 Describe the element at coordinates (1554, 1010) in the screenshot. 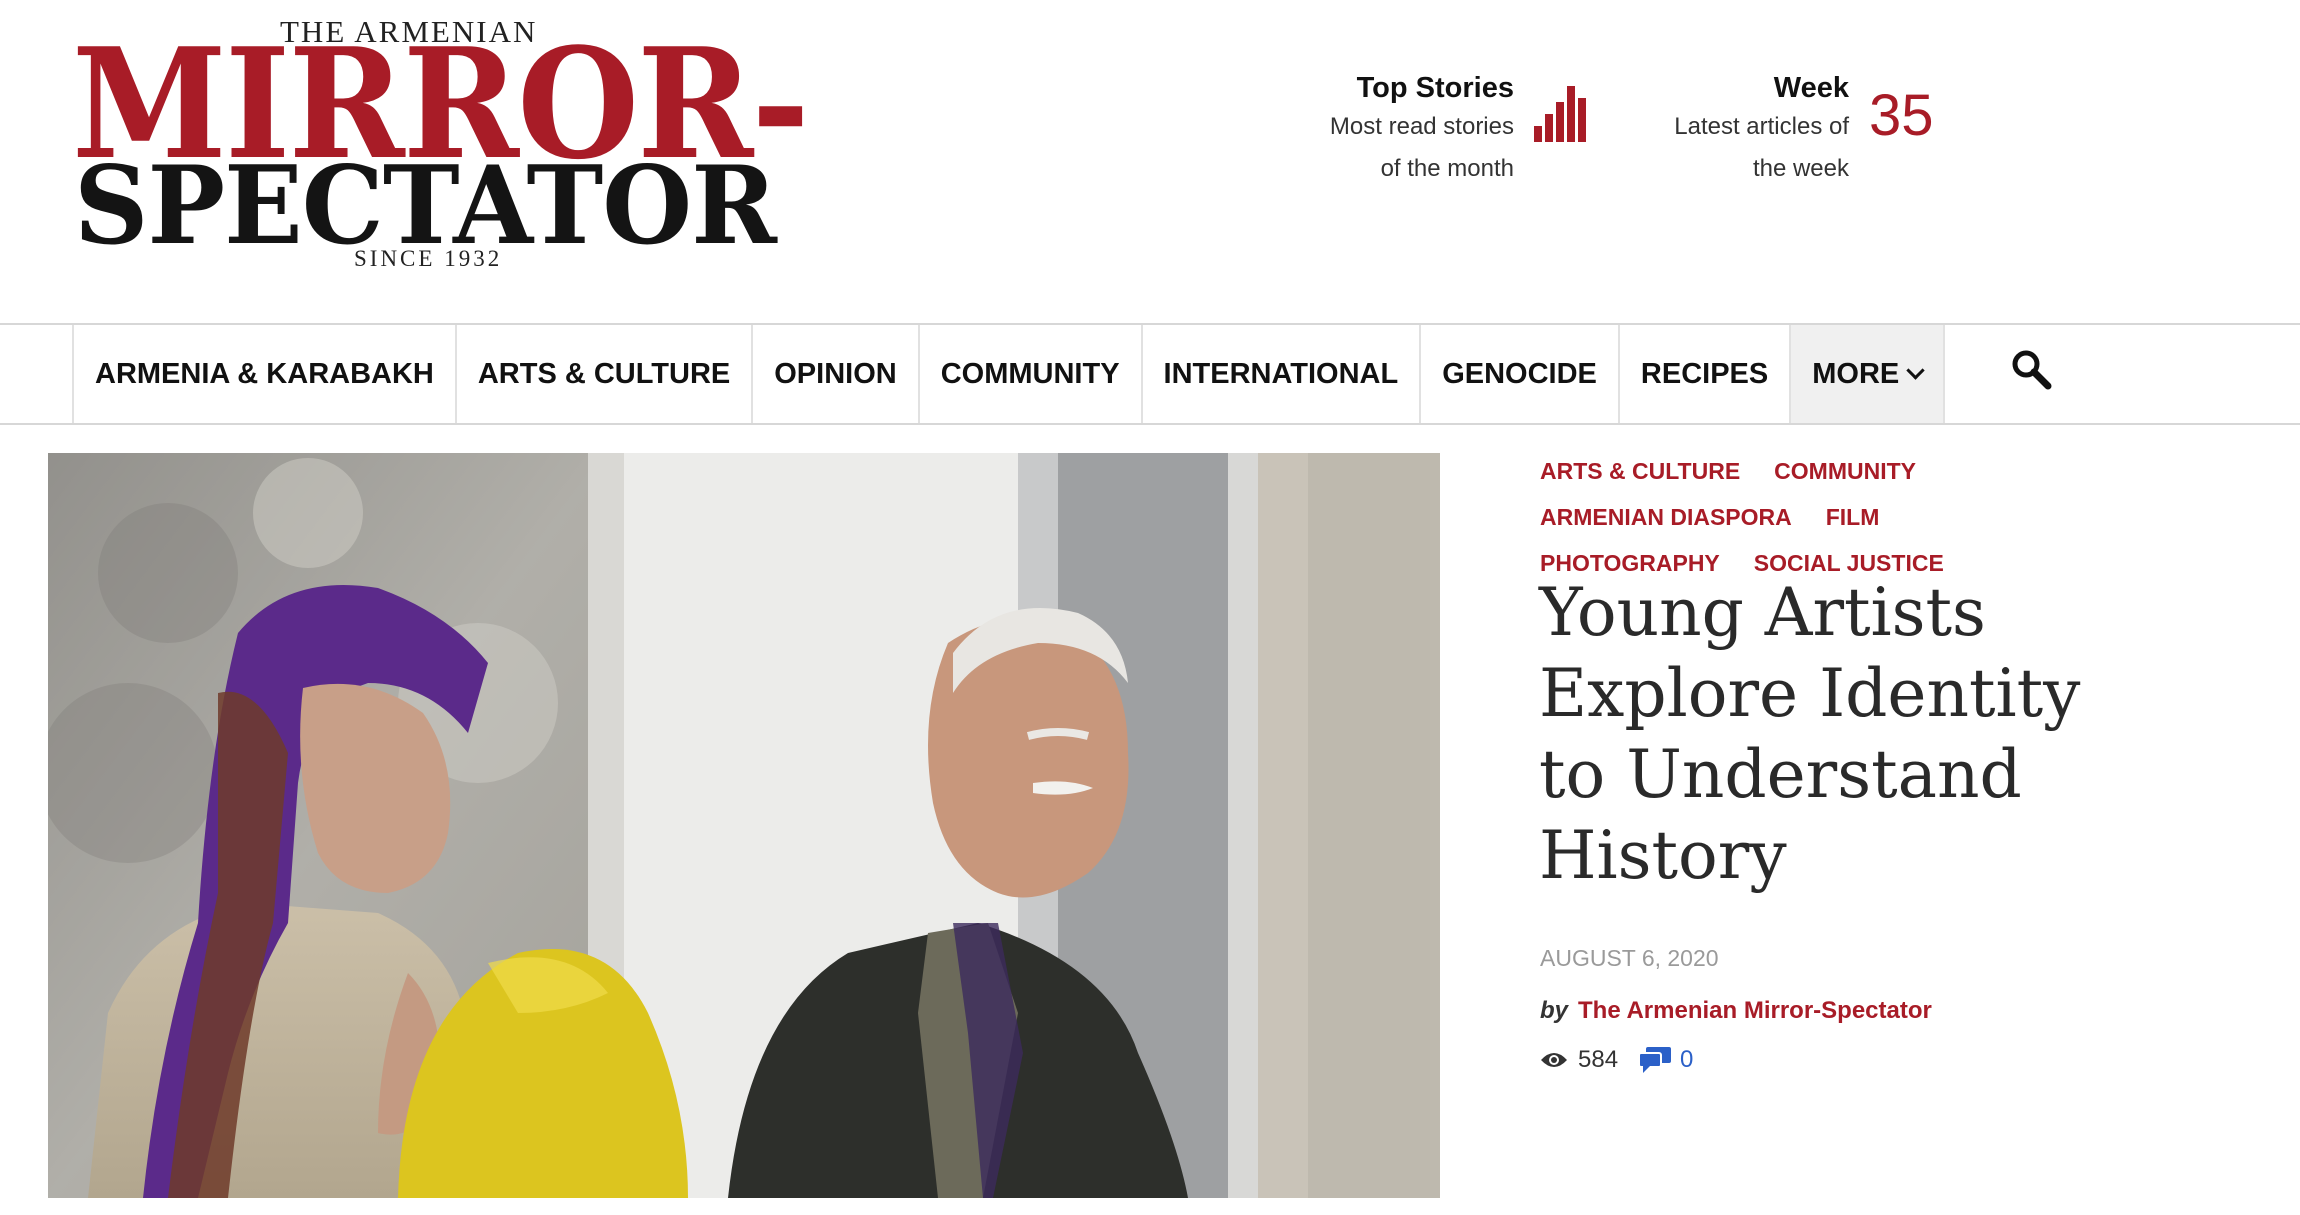

I see `byline-prefix: by` at that location.